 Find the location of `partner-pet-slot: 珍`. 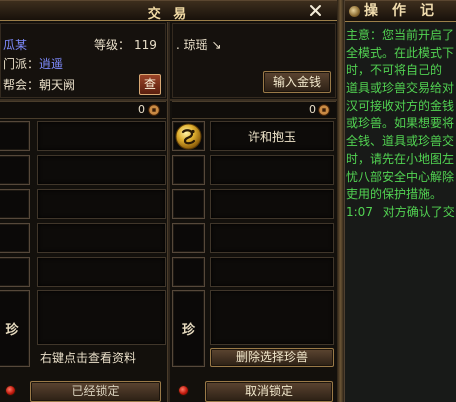

partner-pet-slot: 珍 is located at coordinates (188, 328).